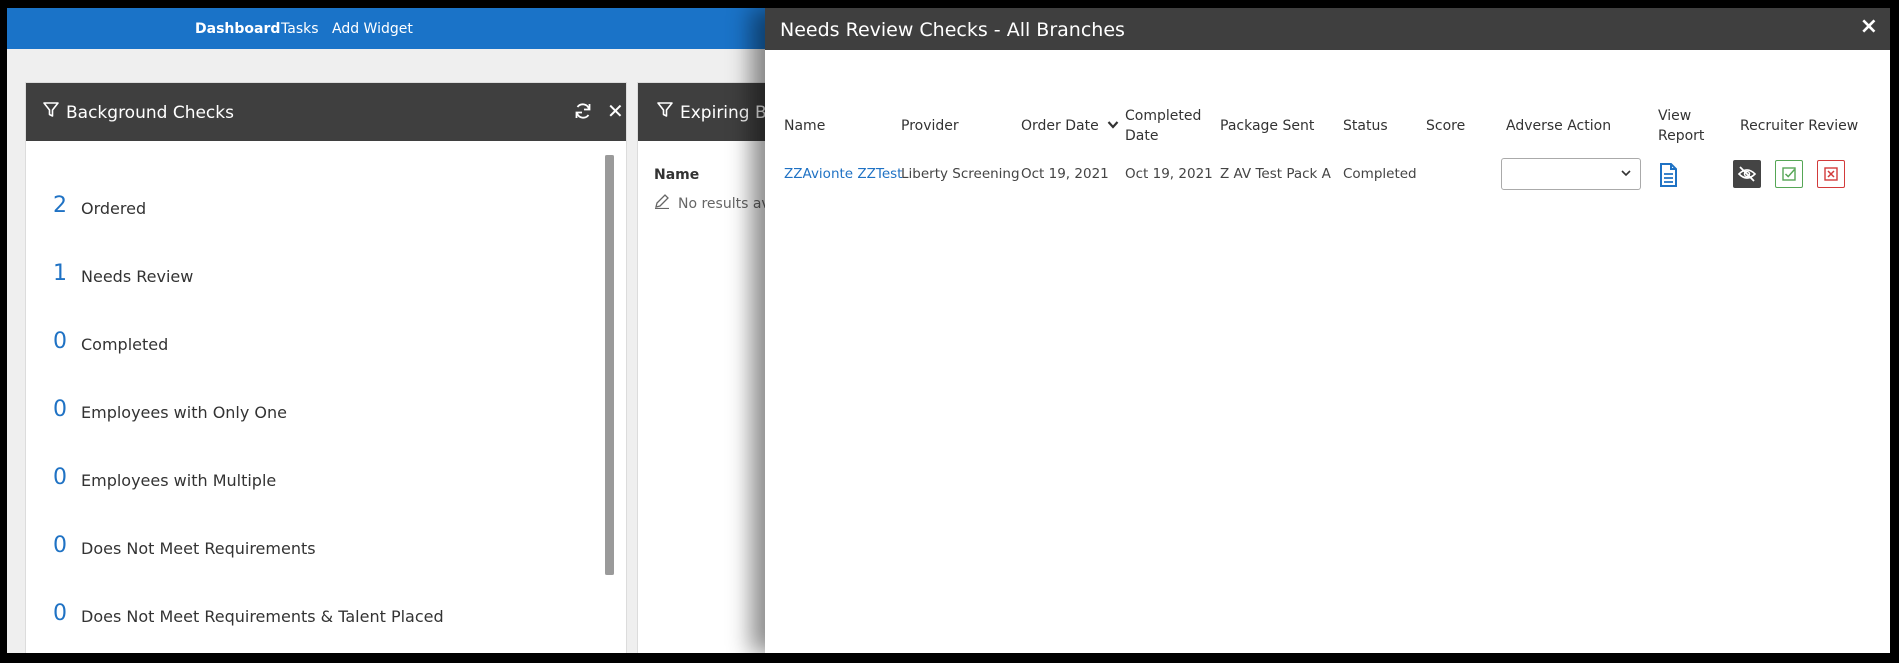 The width and height of the screenshot is (1899, 663). I want to click on cell-provider: Liberty Screening, so click(960, 174).